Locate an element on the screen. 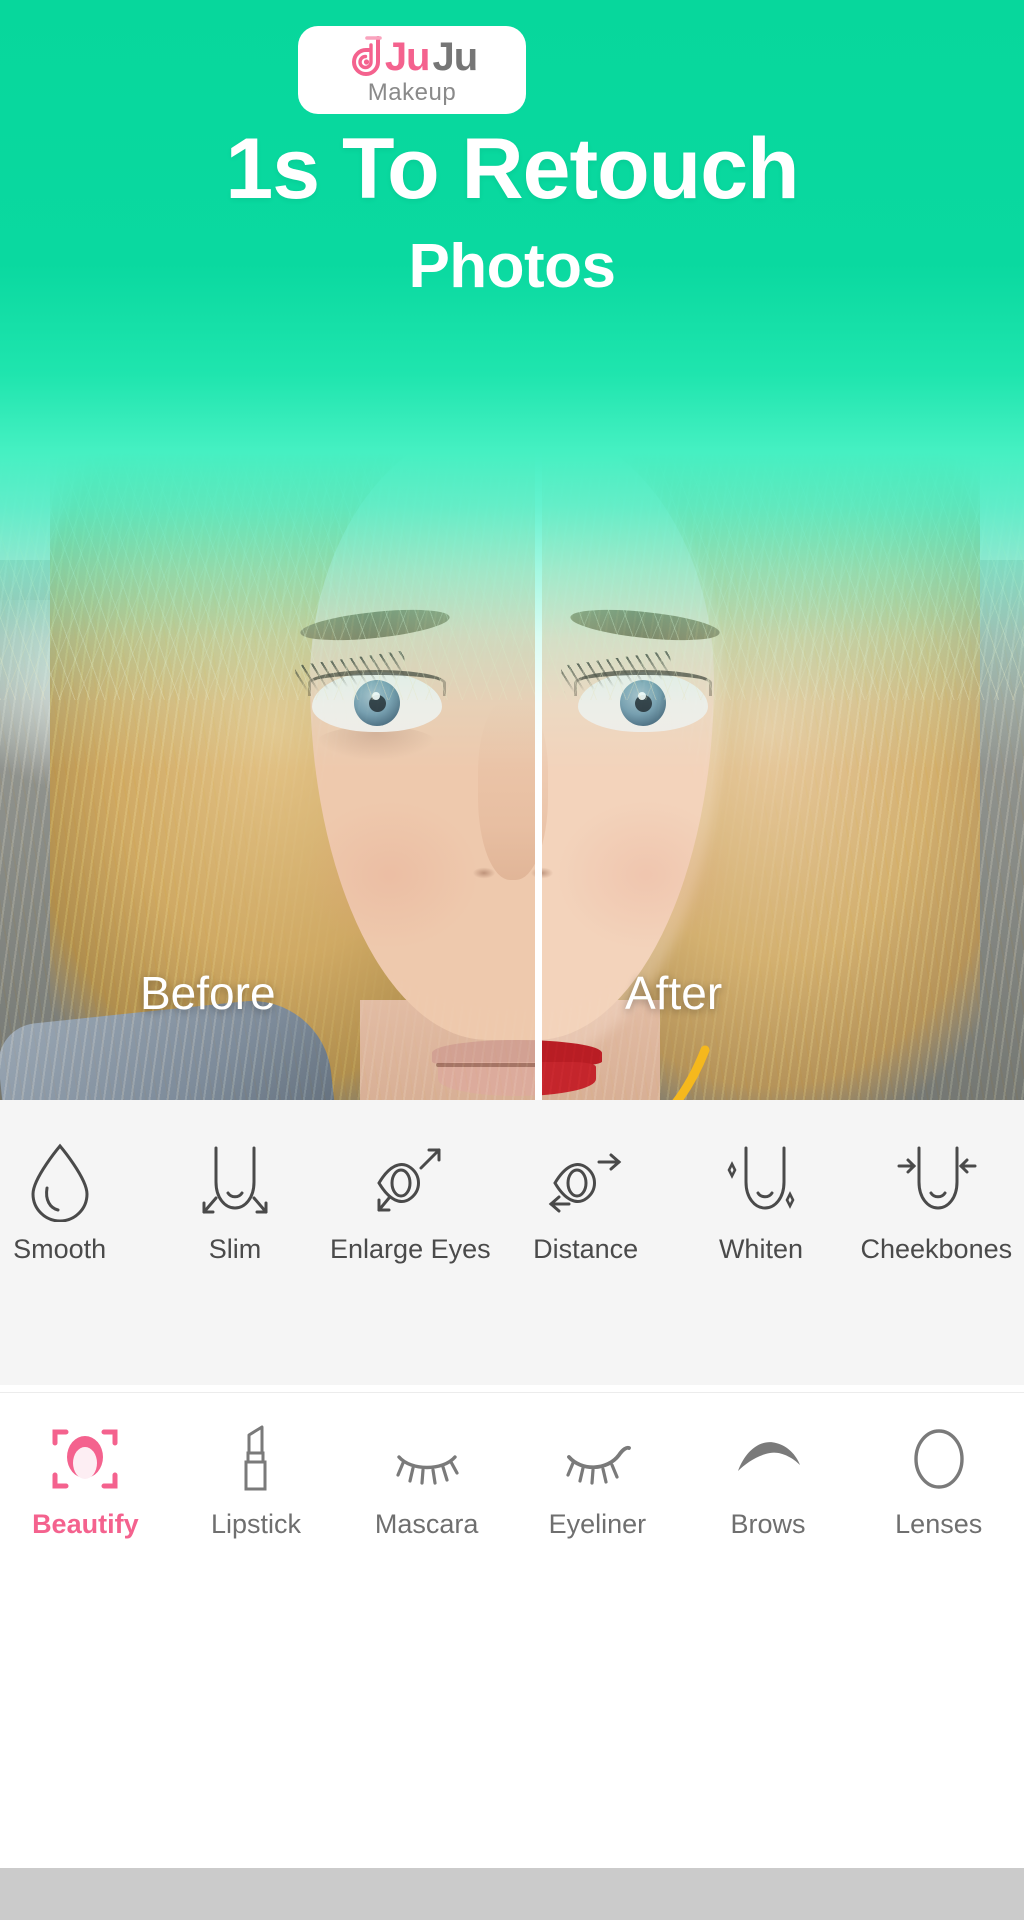 This screenshot has width=1024, height=1920. cheekbones-icon is located at coordinates (937, 1178).